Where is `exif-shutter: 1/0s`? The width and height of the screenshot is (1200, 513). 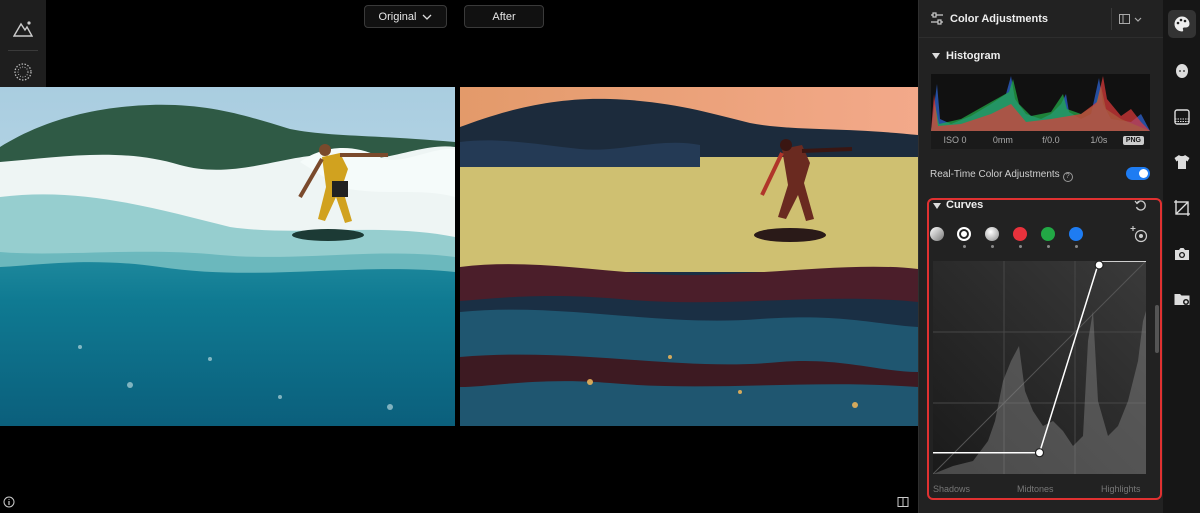 exif-shutter: 1/0s is located at coordinates (1099, 140).